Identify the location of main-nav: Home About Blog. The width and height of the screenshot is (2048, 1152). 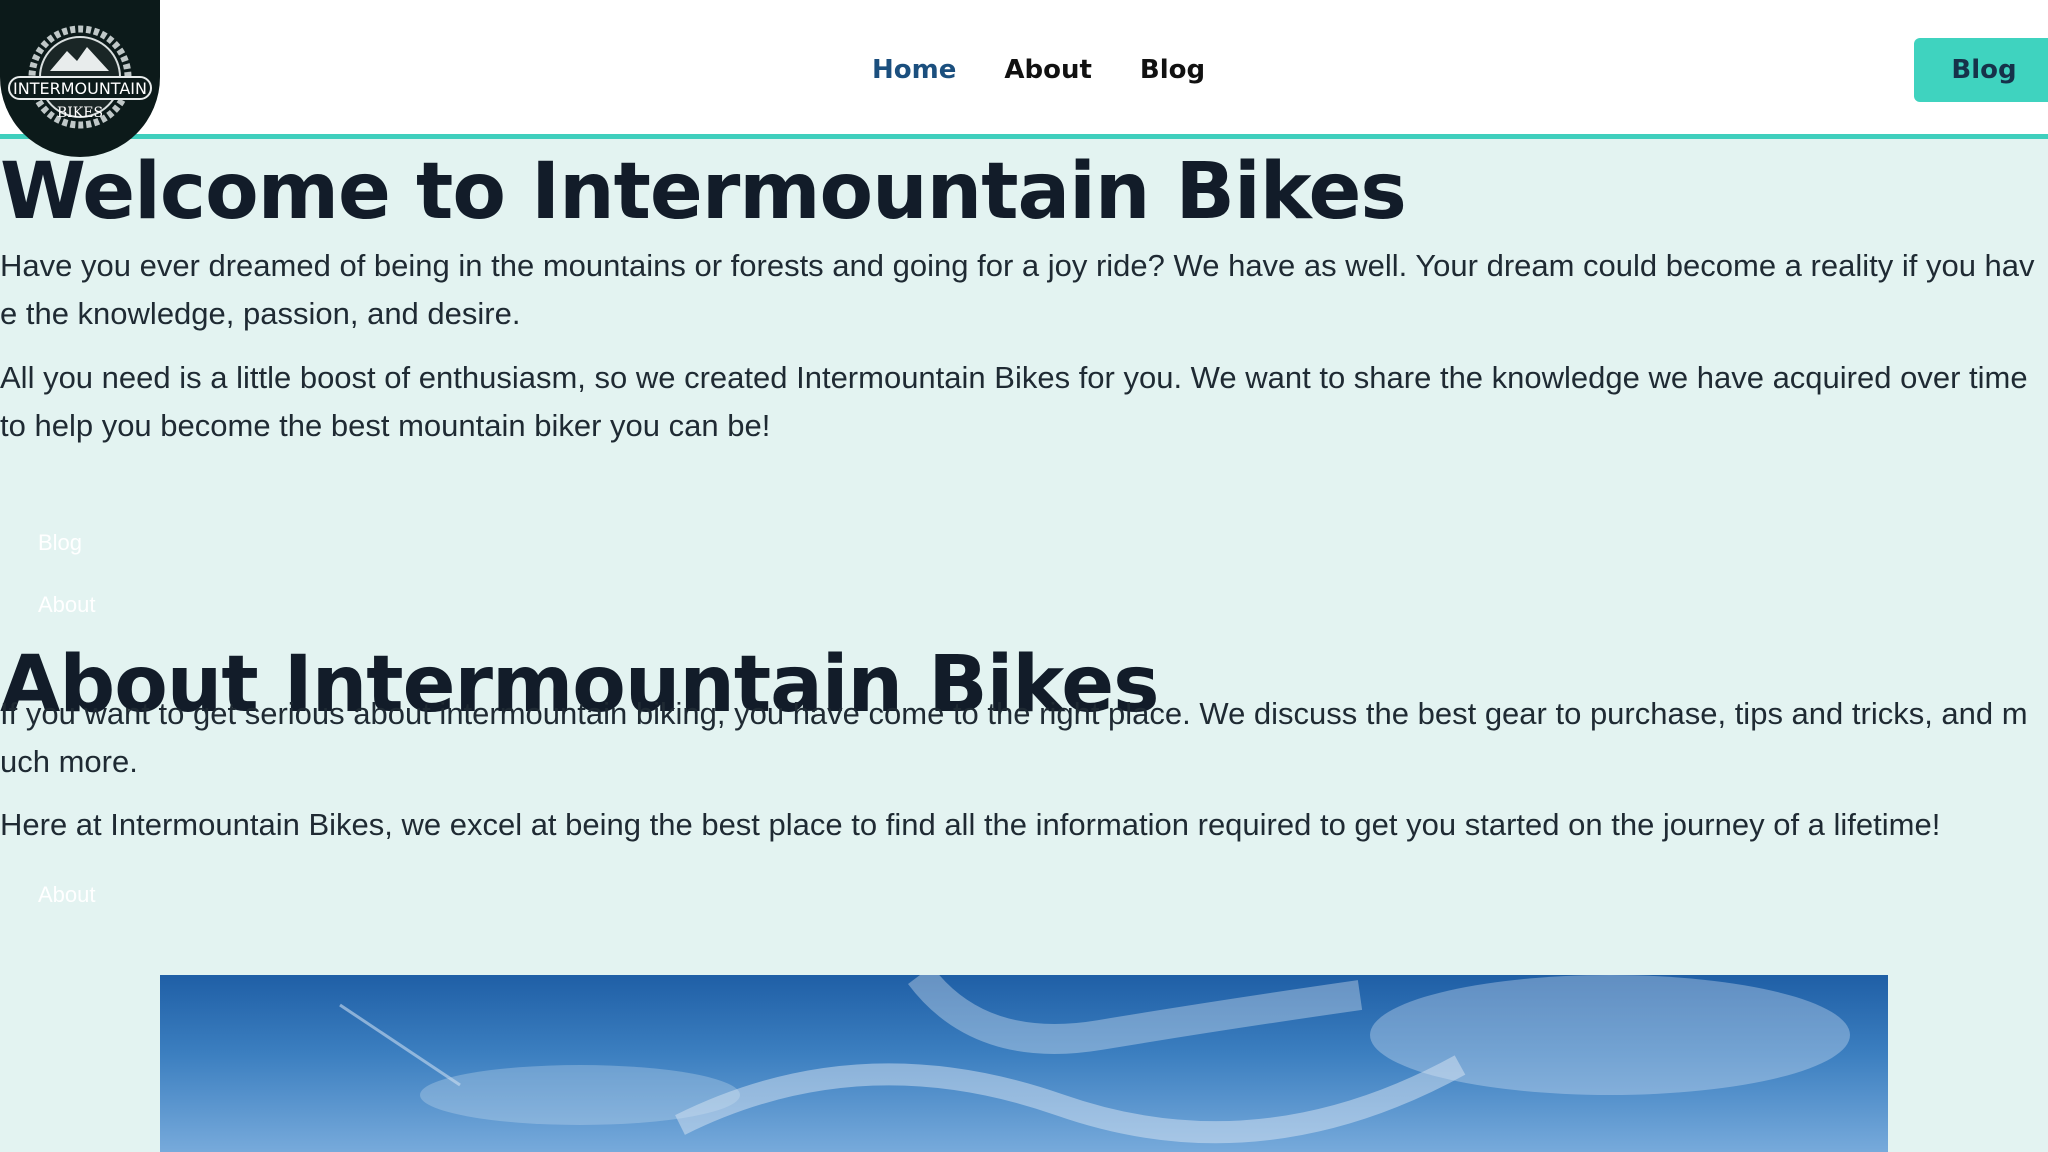
(1062, 70).